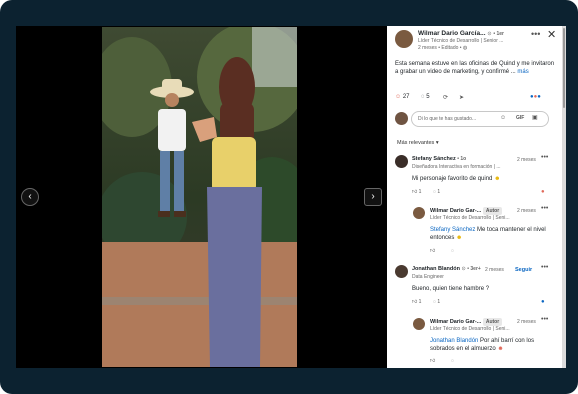 The width and height of the screenshot is (578, 394). I want to click on send-icon: ➤, so click(461, 97).